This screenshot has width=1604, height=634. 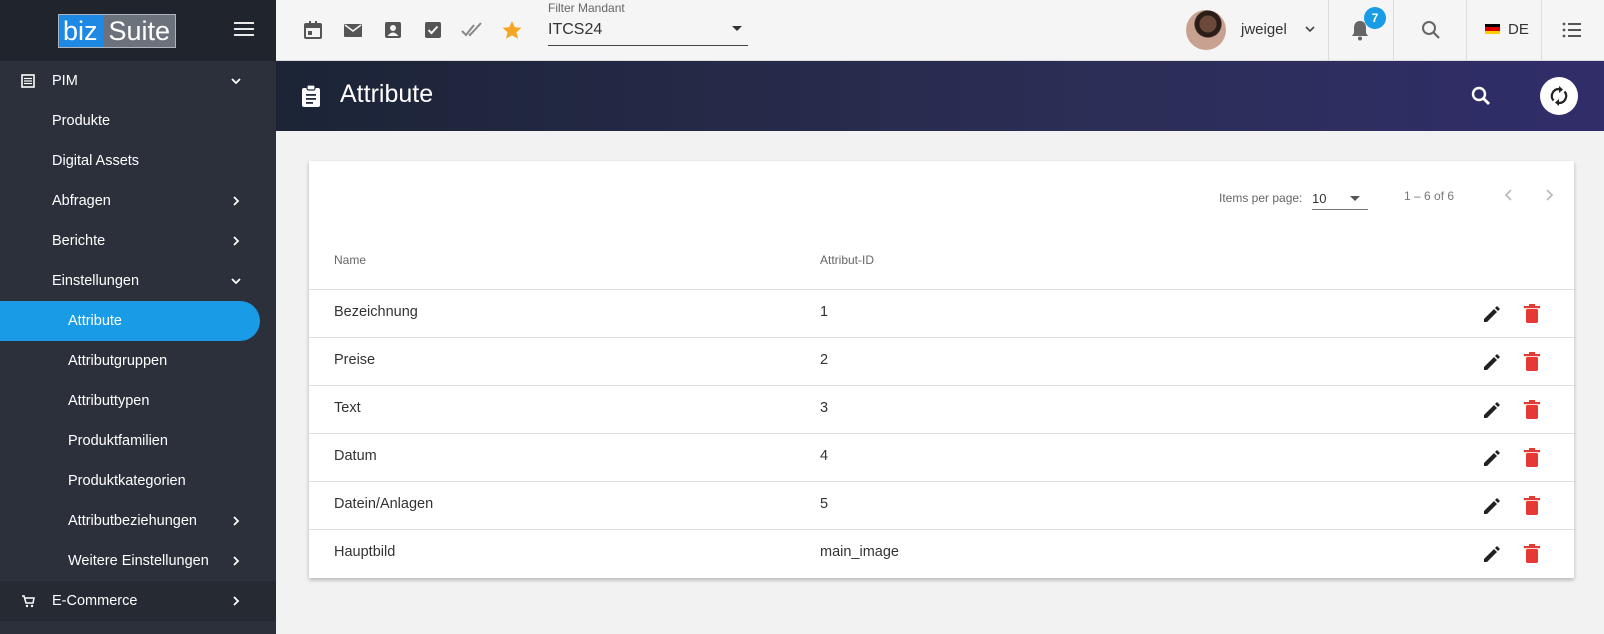 I want to click on sidebar-item-attribute: Attribute, so click(x=130, y=321).